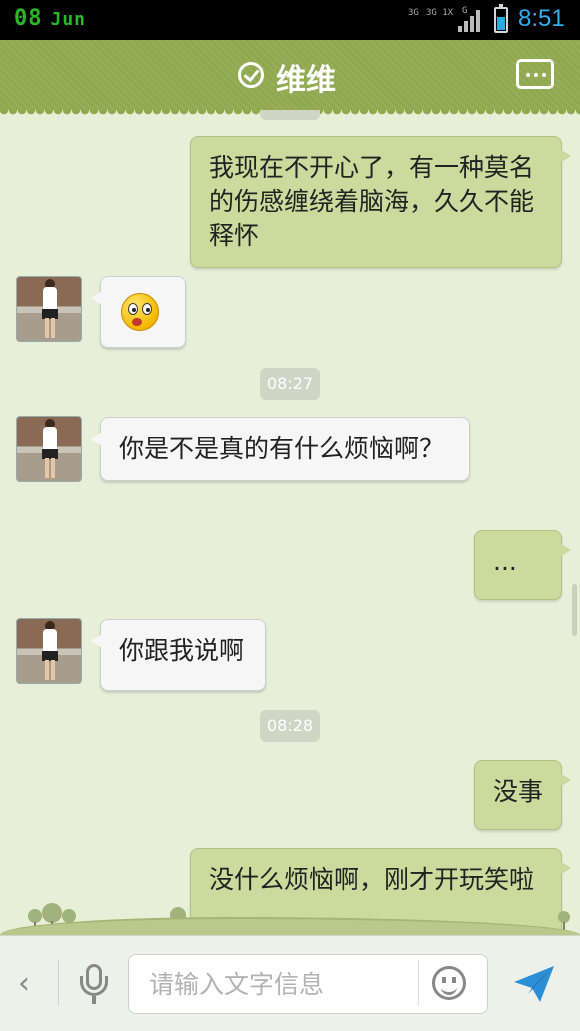 Image resolution: width=580 pixels, height=1031 pixels. I want to click on chat-title: 维维, so click(306, 77).